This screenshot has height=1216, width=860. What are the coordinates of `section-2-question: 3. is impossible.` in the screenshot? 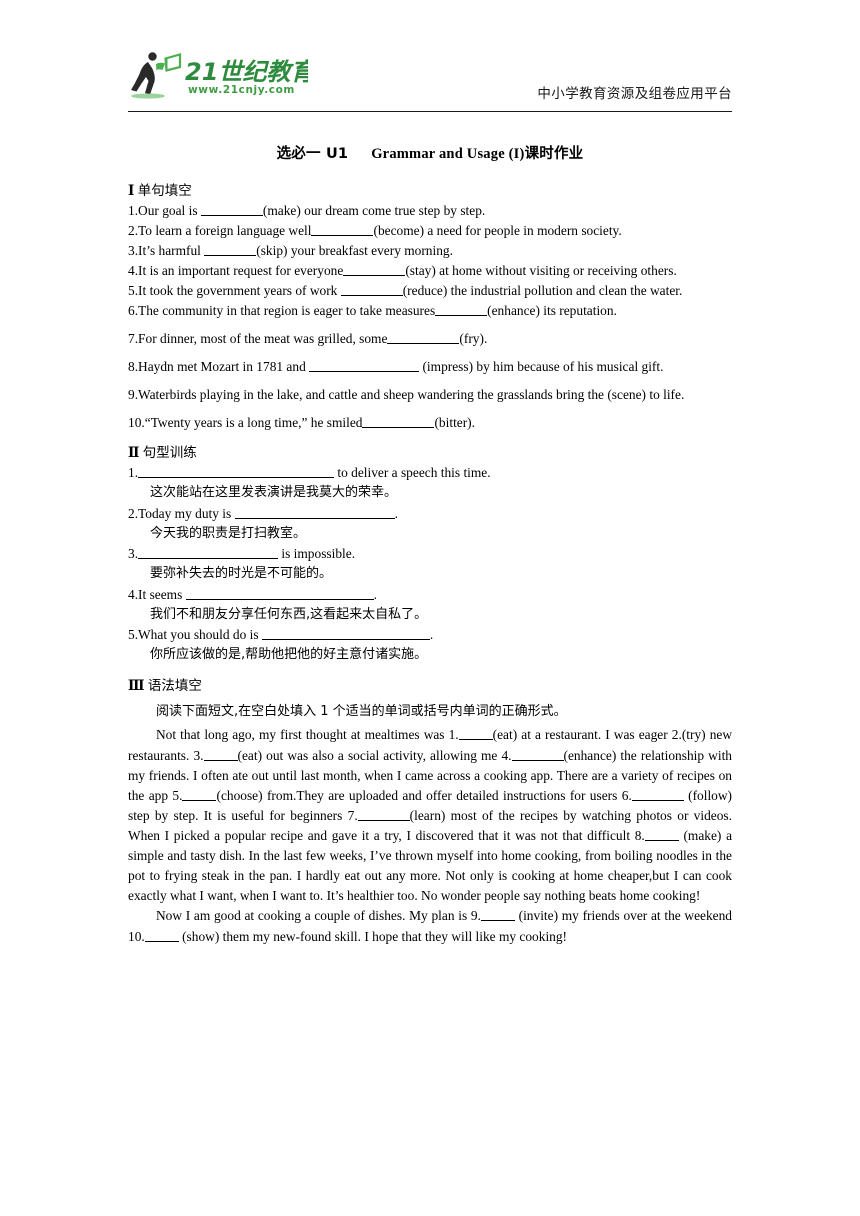 It's located at (430, 553).